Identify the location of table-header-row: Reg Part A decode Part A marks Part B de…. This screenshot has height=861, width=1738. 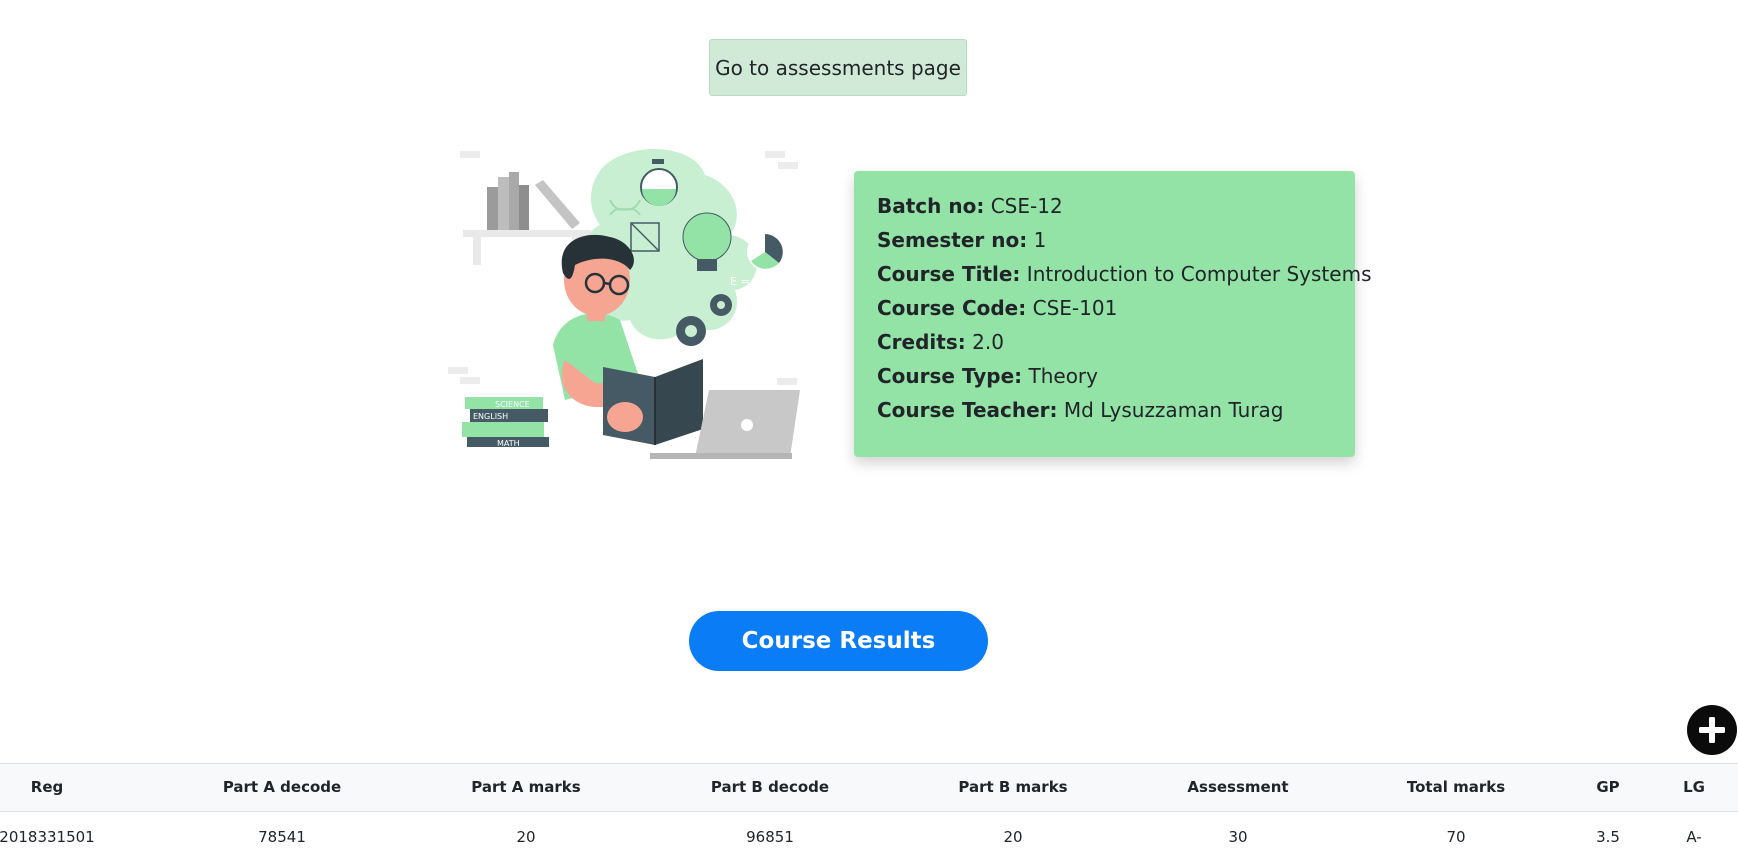
(869, 787).